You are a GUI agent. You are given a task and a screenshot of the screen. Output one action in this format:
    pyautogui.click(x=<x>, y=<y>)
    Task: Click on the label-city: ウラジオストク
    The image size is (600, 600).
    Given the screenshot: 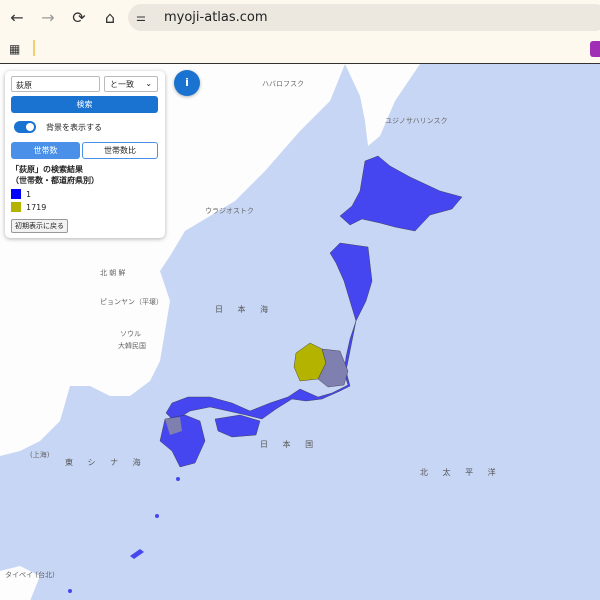 What is the action you would take?
    pyautogui.click(x=229, y=211)
    